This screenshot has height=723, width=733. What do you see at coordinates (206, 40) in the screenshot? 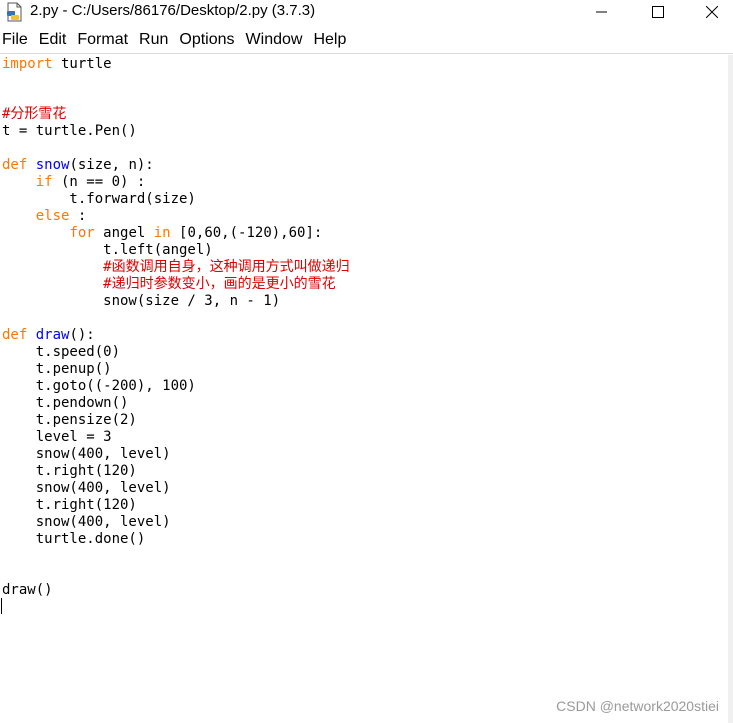
I see `menu-options: Options` at bounding box center [206, 40].